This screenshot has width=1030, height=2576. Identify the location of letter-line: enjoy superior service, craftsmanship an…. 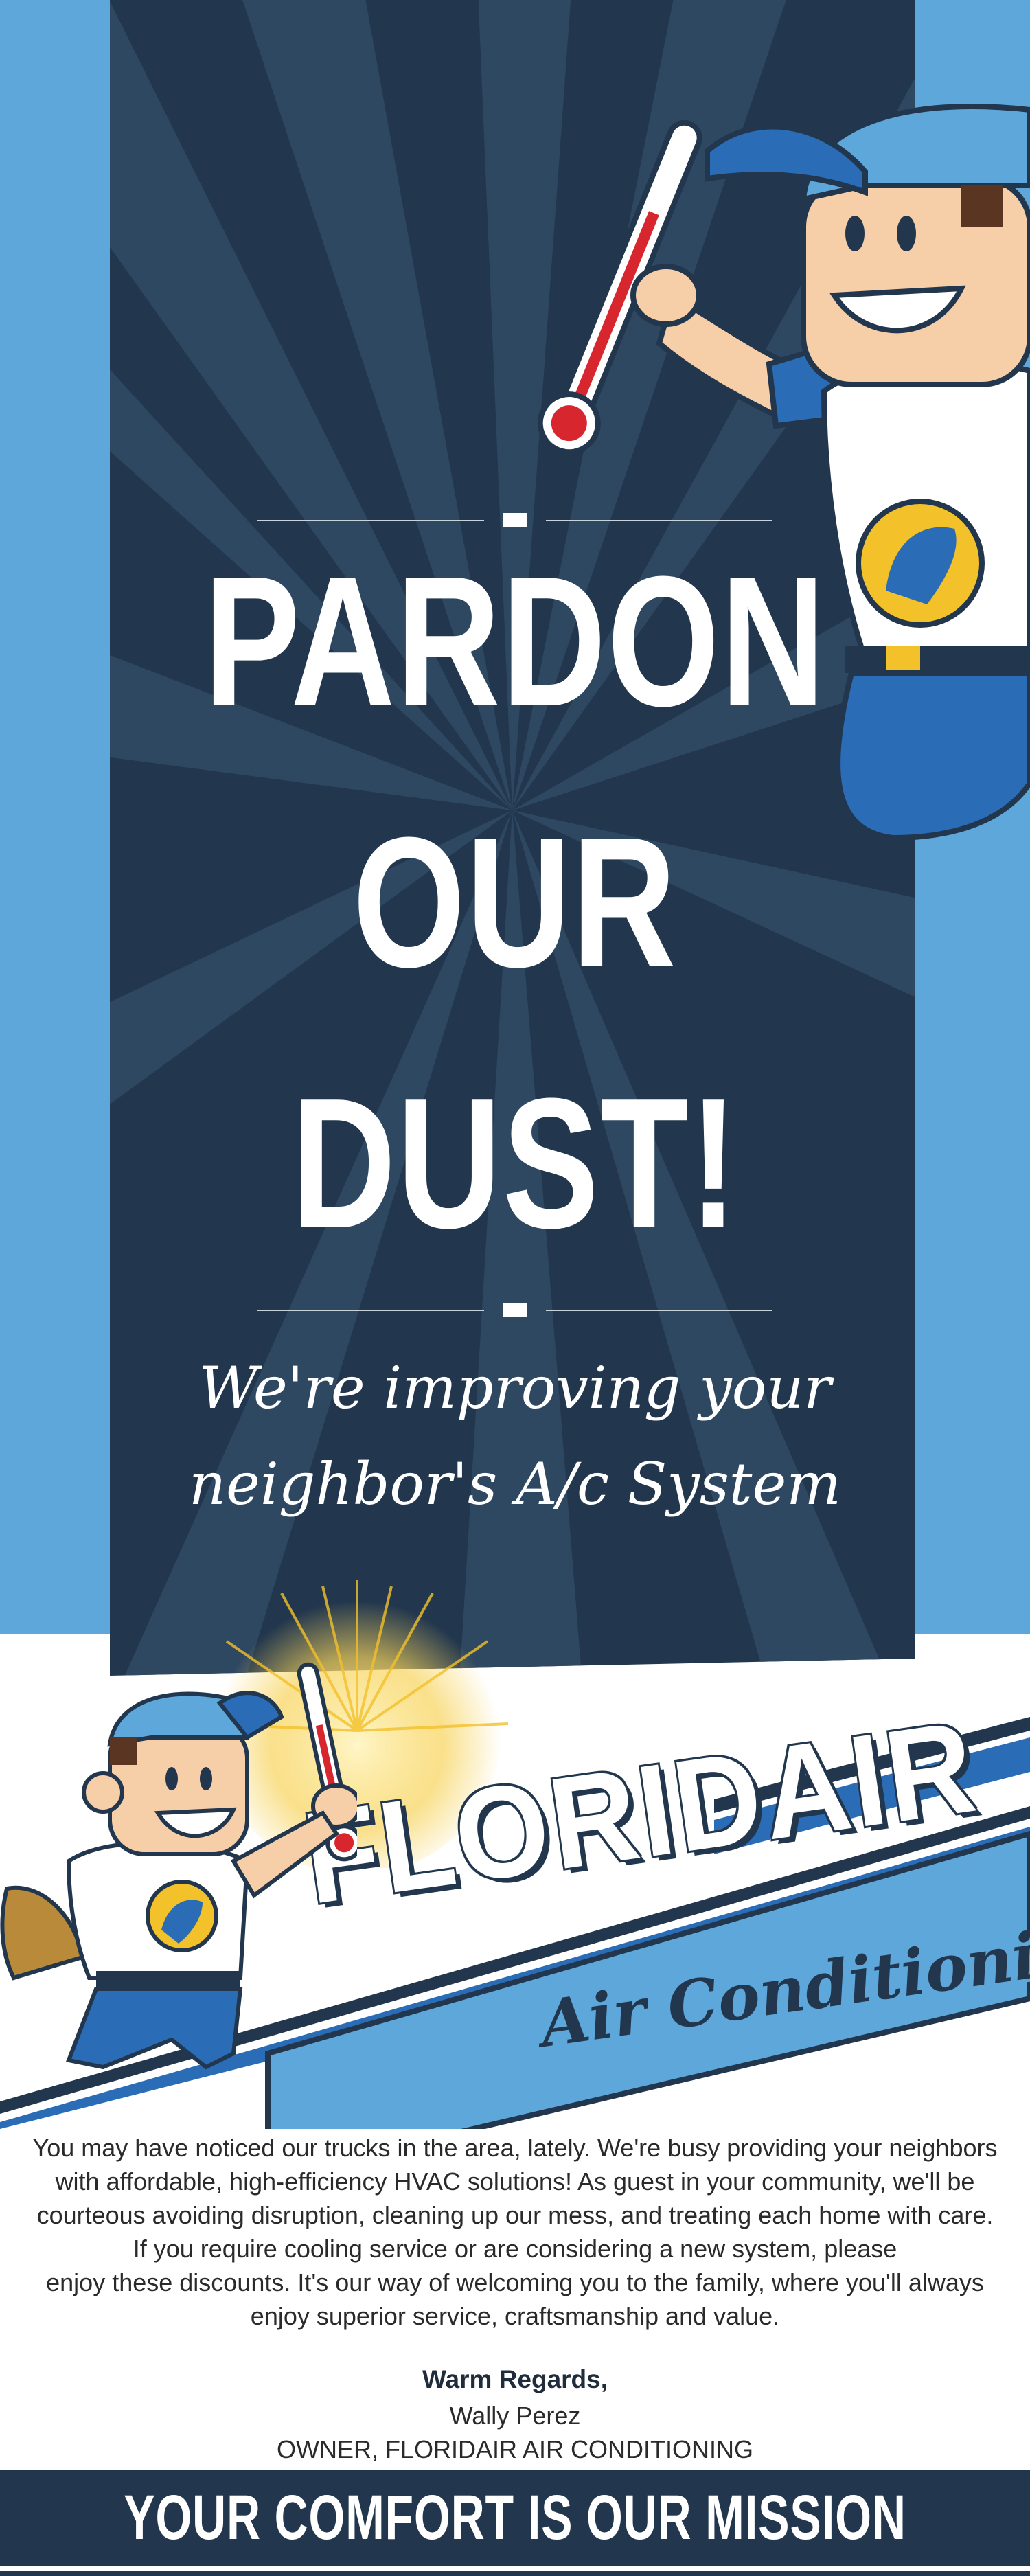
(515, 2316).